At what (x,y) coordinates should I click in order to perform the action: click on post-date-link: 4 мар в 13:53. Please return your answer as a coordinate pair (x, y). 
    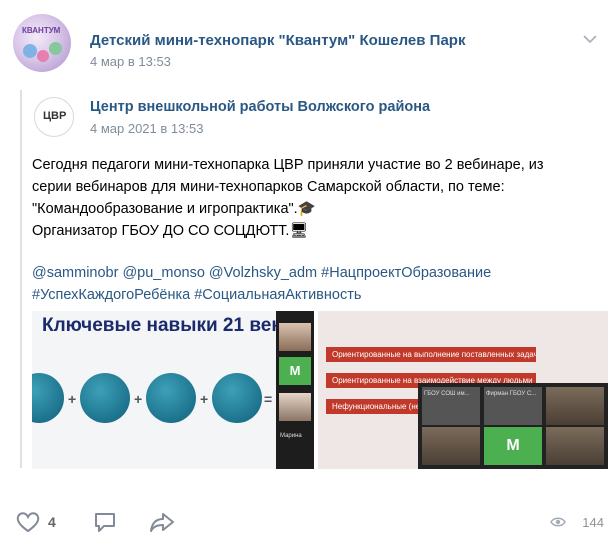
    Looking at the image, I should click on (130, 61).